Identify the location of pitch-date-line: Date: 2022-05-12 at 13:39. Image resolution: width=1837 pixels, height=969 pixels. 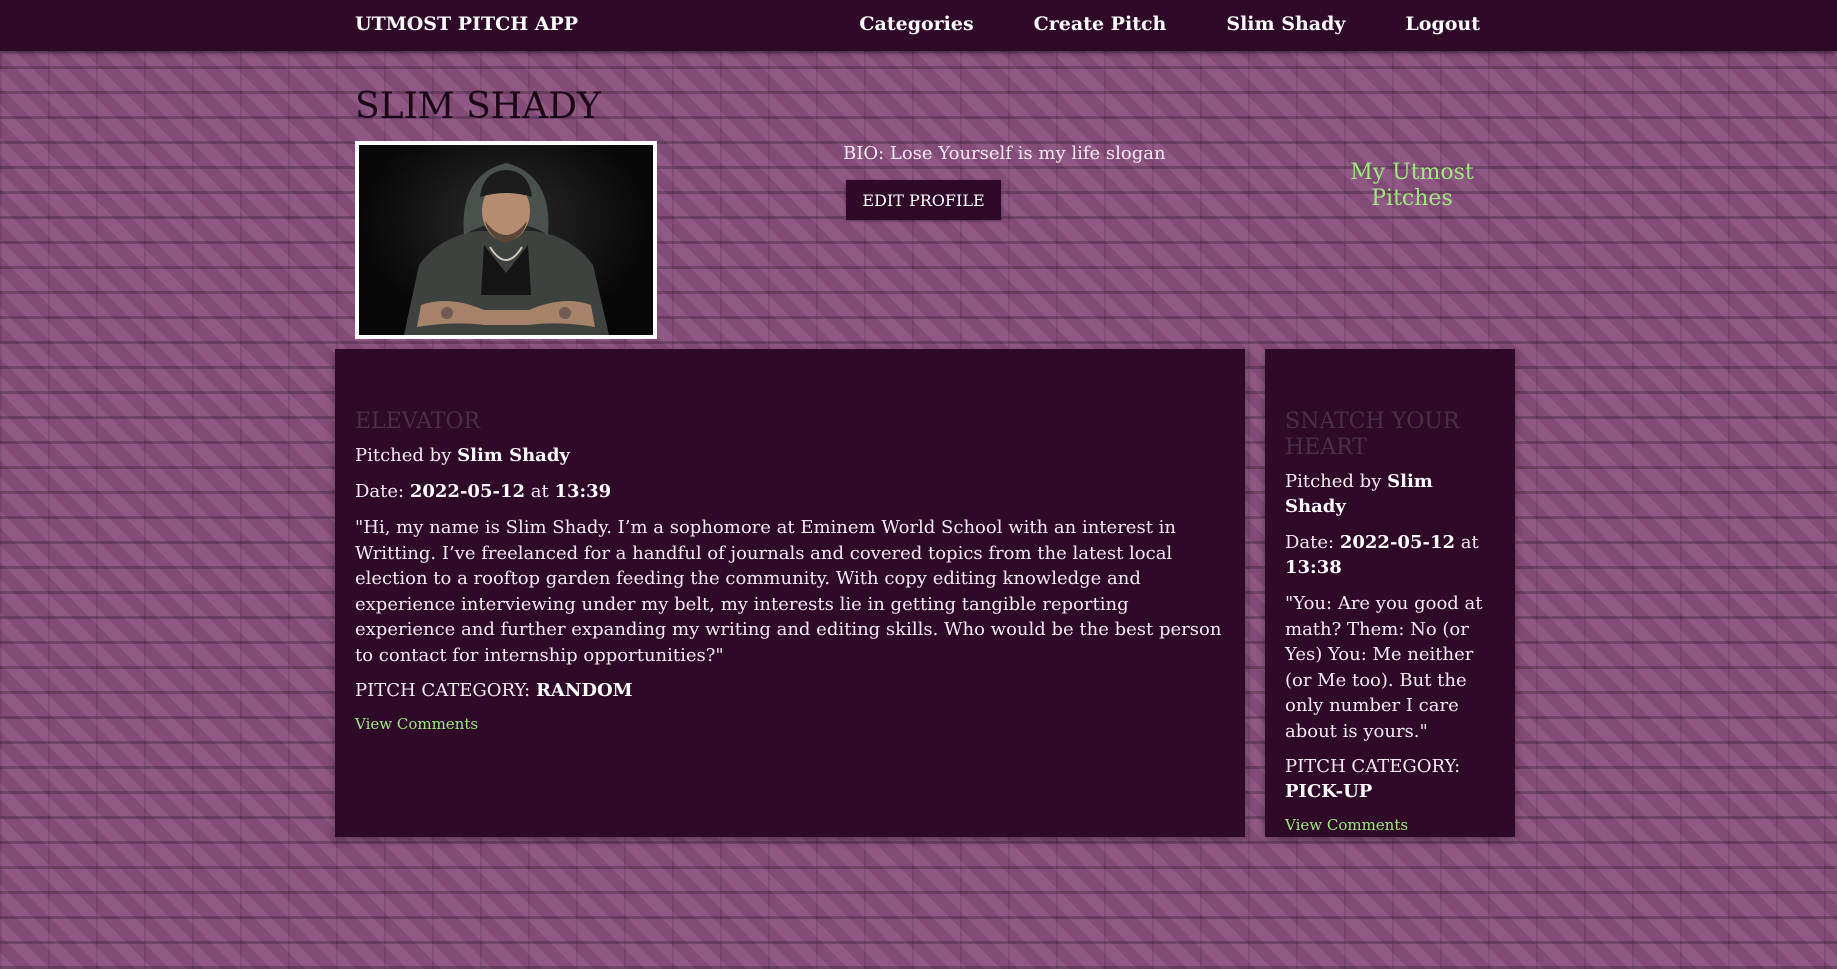
(790, 491).